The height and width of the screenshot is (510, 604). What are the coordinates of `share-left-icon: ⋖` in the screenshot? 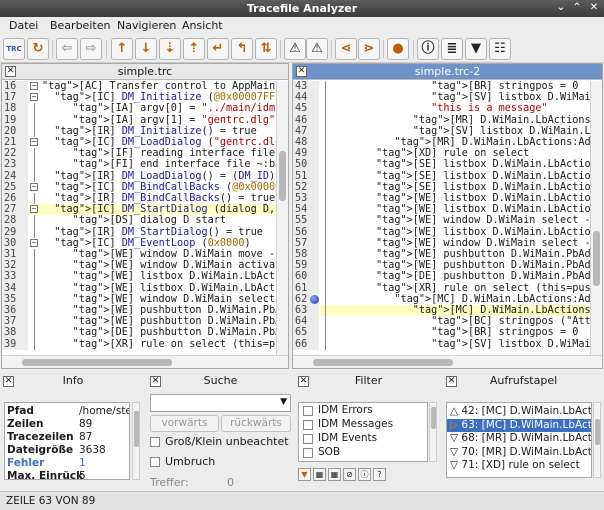 It's located at (346, 49).